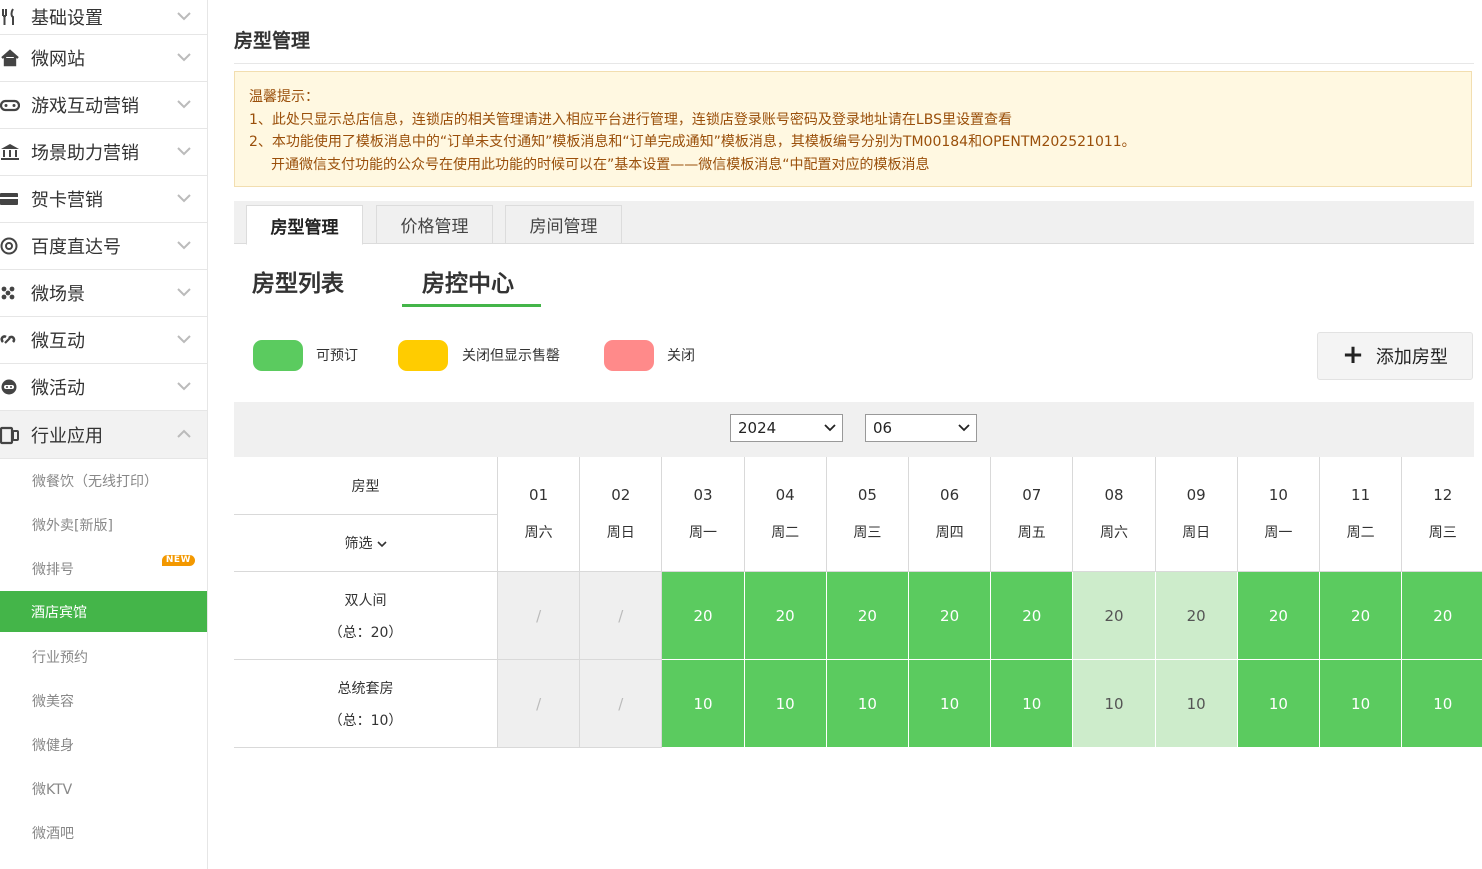  Describe the element at coordinates (10, 152) in the screenshot. I see `bank-icon` at that location.